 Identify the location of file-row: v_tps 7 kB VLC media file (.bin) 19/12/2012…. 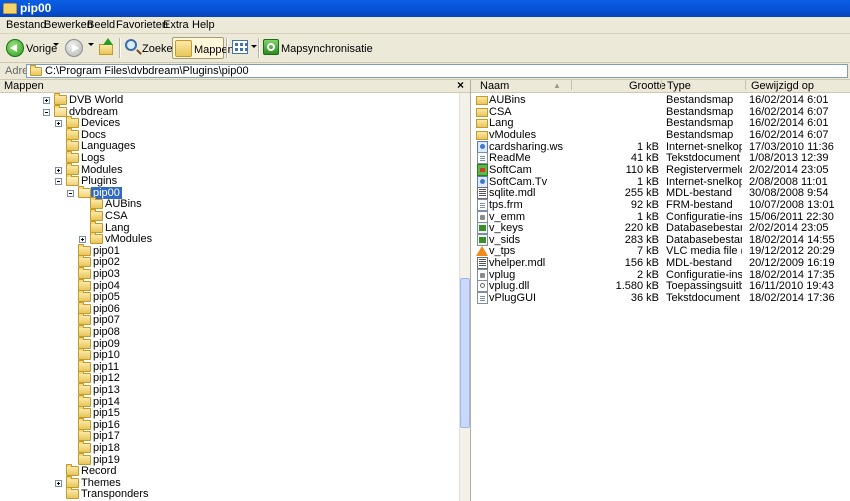
(660, 251).